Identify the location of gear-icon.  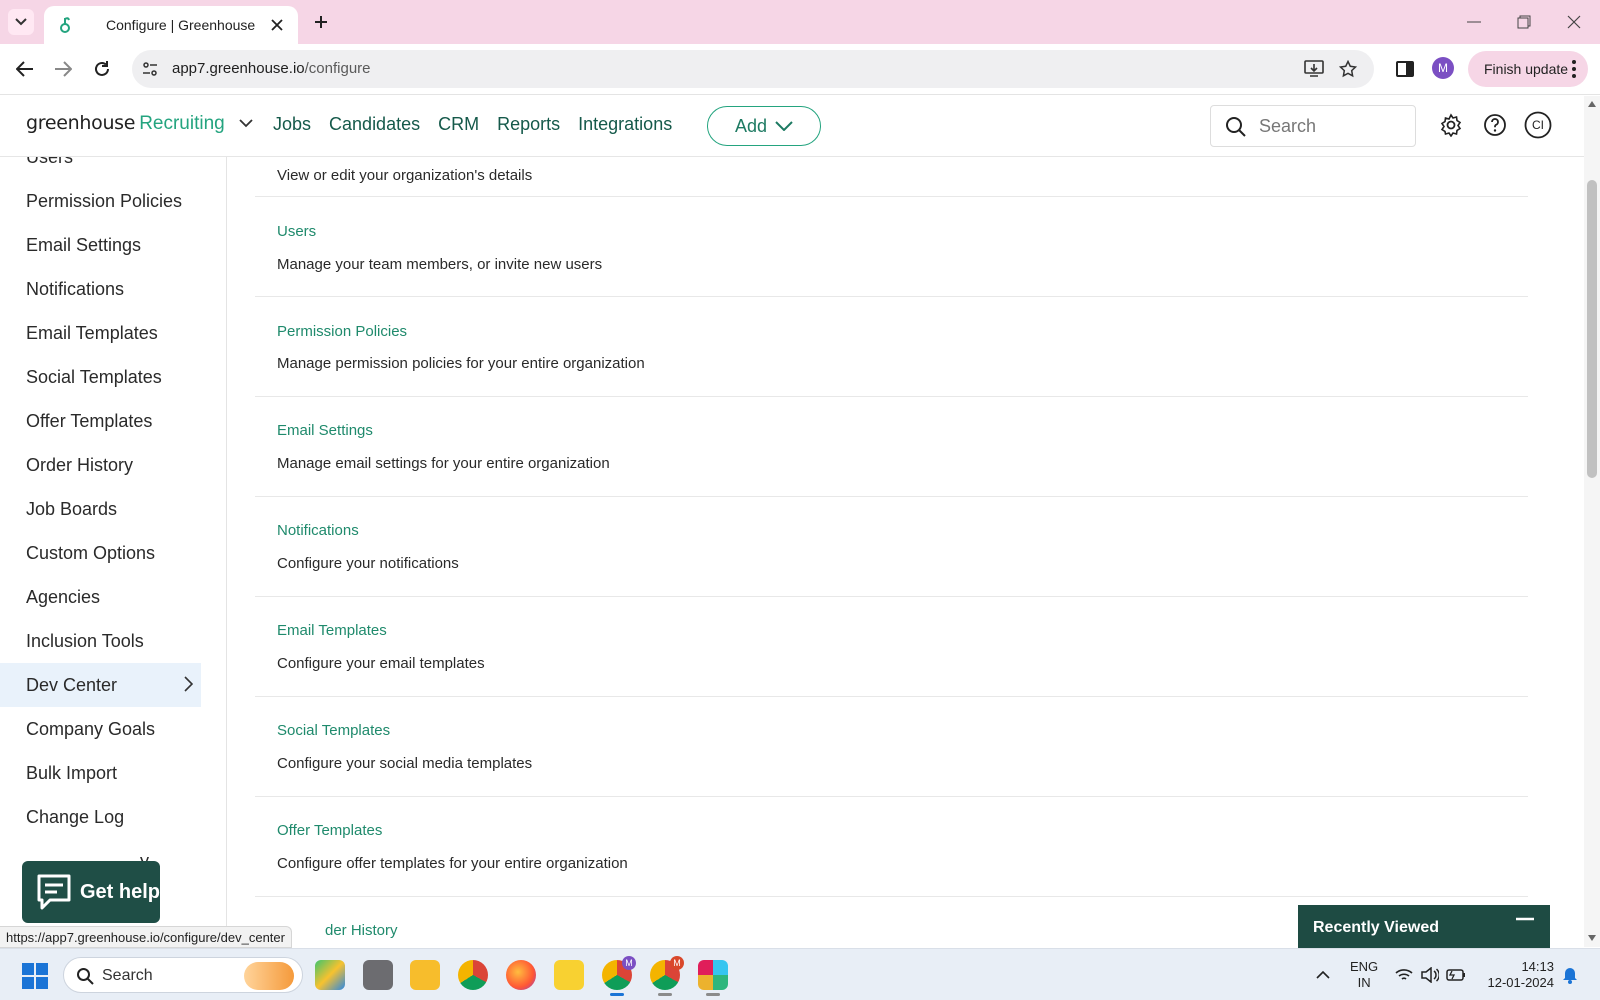
(1451, 125).